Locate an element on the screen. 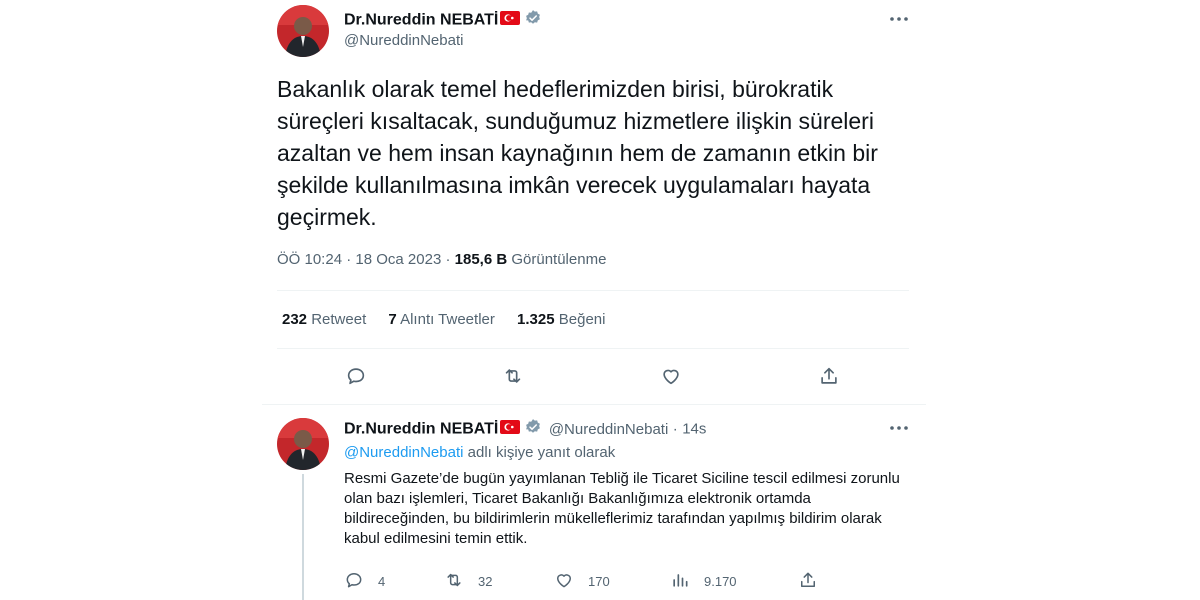 The height and width of the screenshot is (600, 1200). views-icon is located at coordinates (680, 581).